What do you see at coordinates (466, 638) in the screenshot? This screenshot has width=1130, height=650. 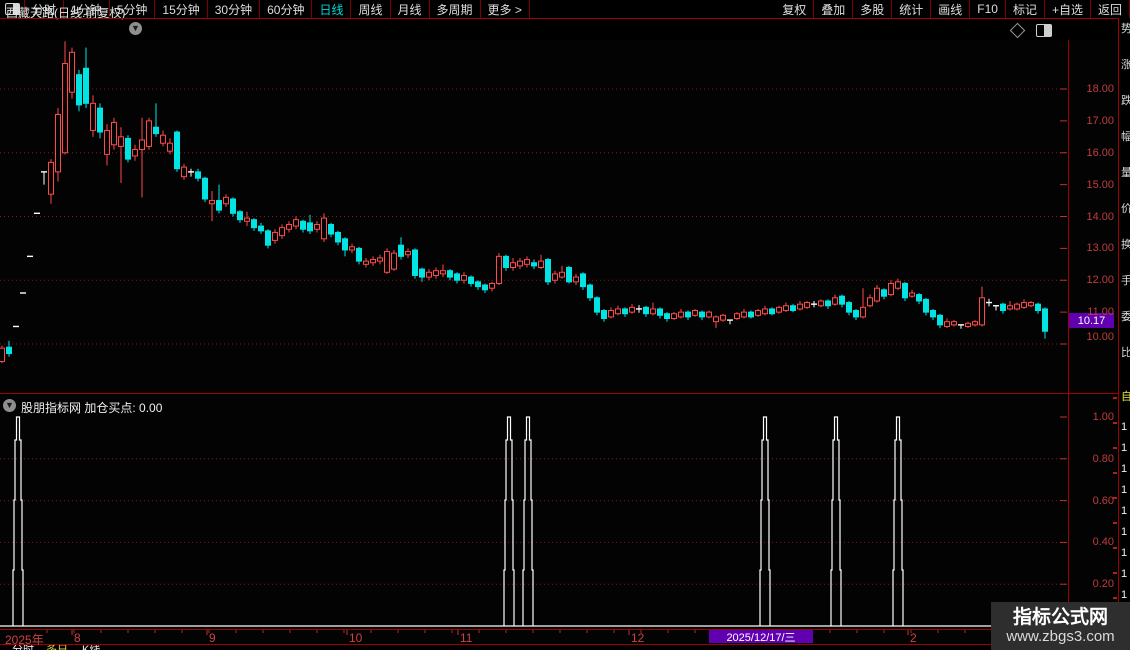 I see `date-label-4: 11` at bounding box center [466, 638].